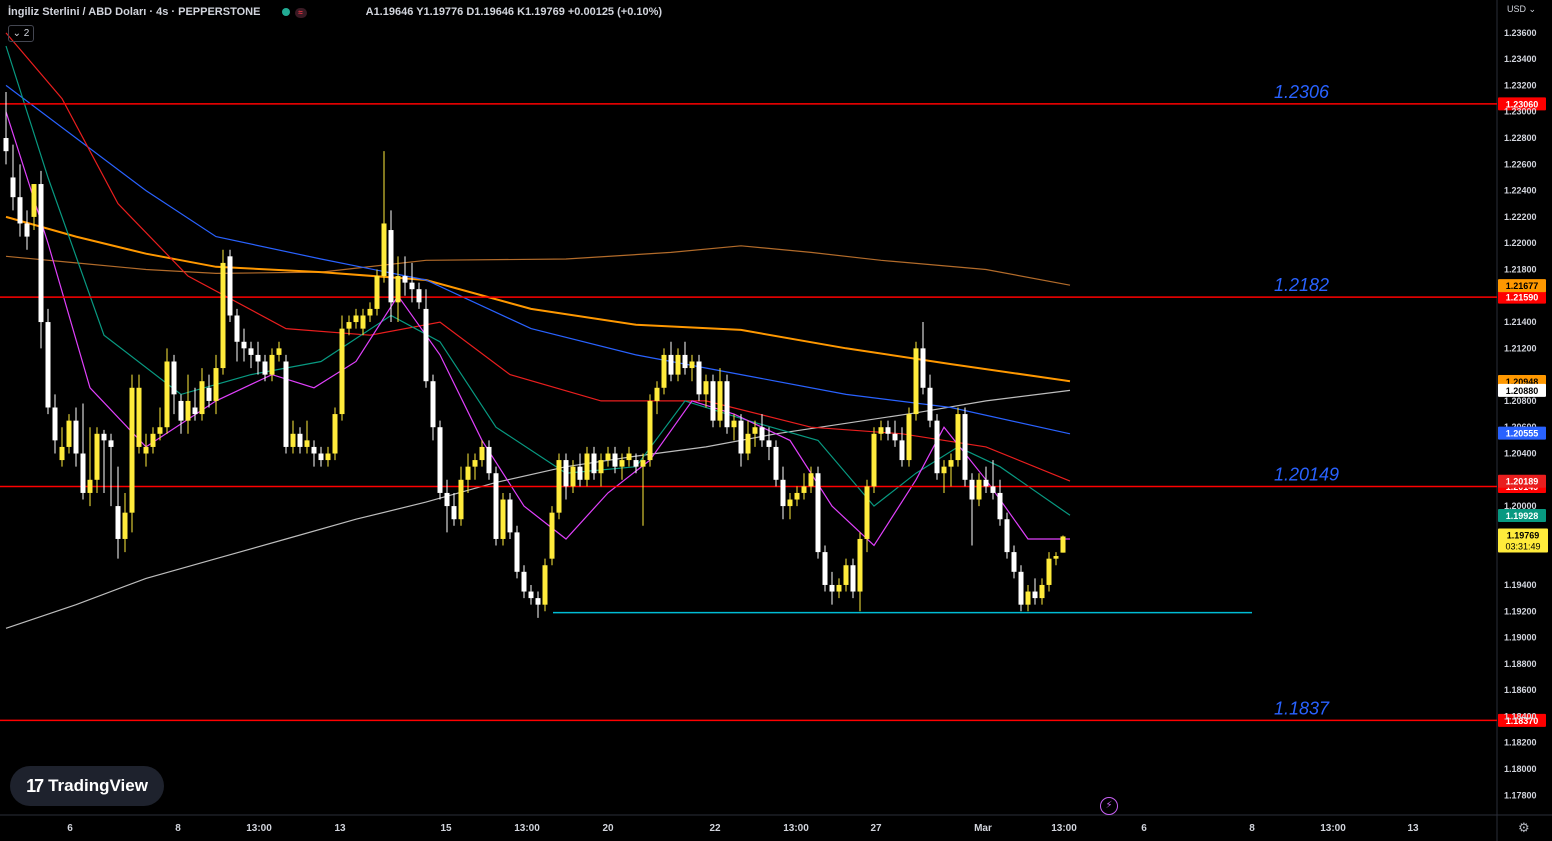 The image size is (1552, 841). What do you see at coordinates (1521, 9) in the screenshot?
I see `currency-selector: USD ⌄` at bounding box center [1521, 9].